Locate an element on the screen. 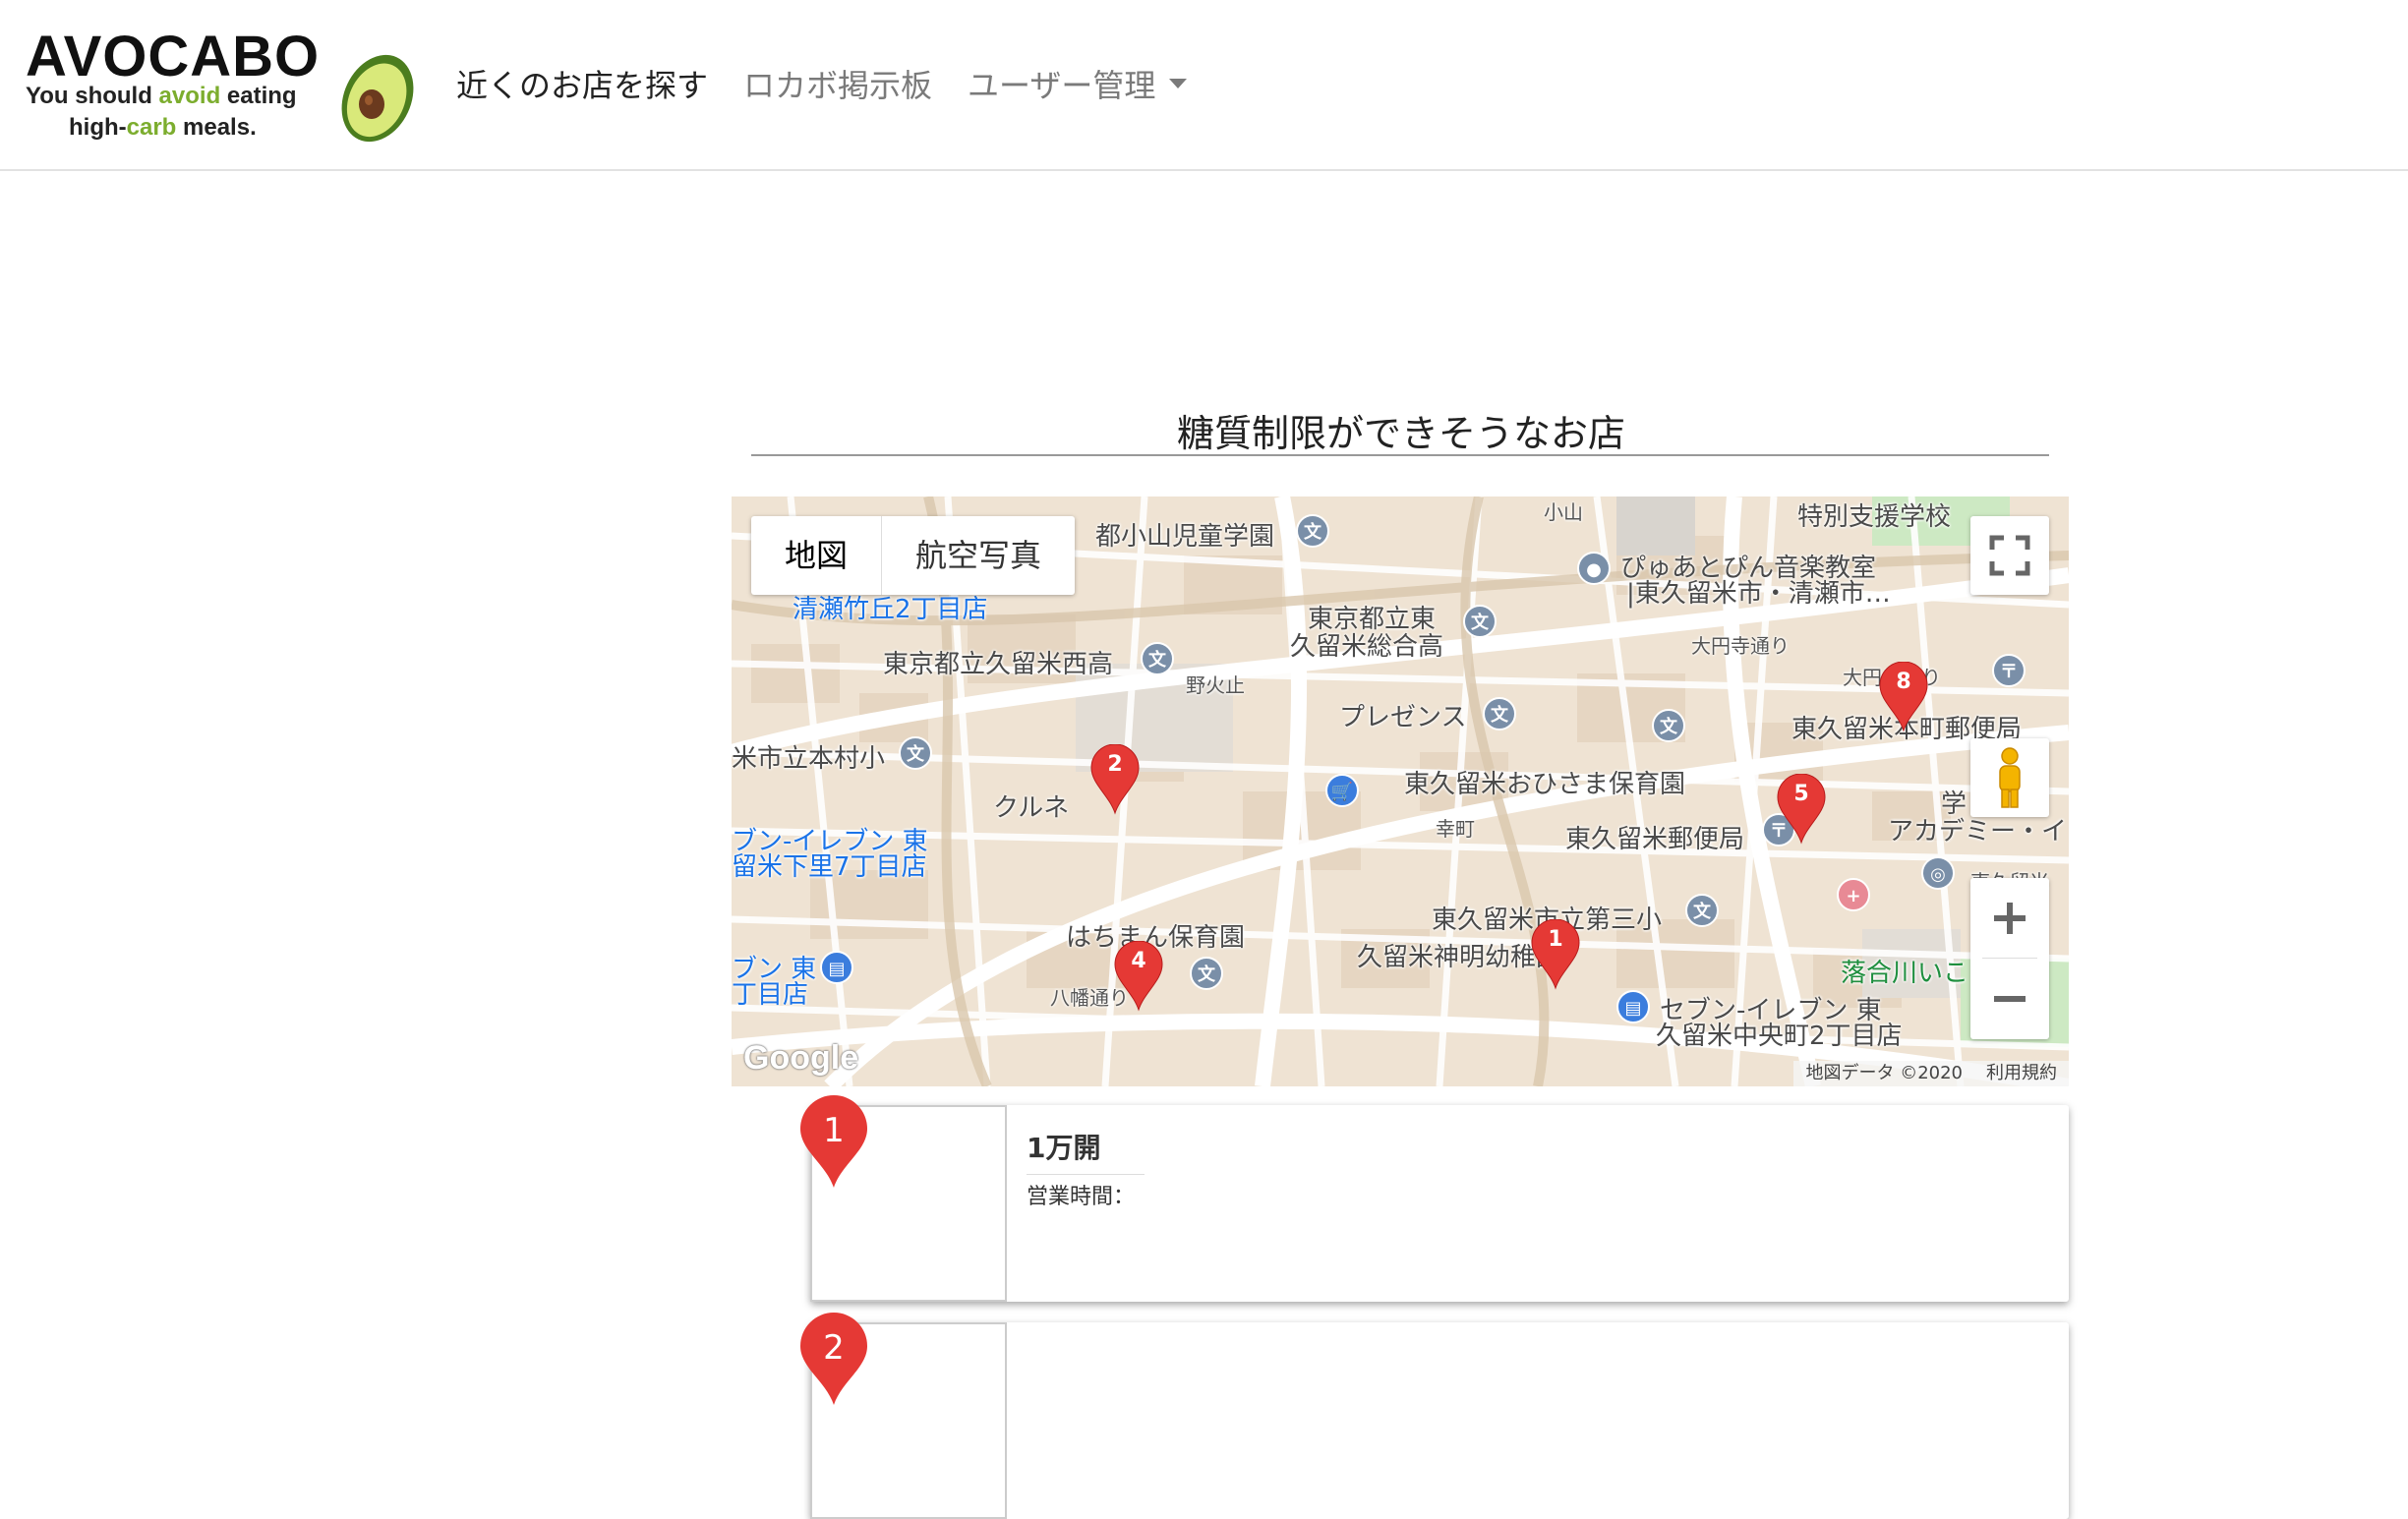  logo-tagline-line1: You should avoid eating is located at coordinates (161, 96).